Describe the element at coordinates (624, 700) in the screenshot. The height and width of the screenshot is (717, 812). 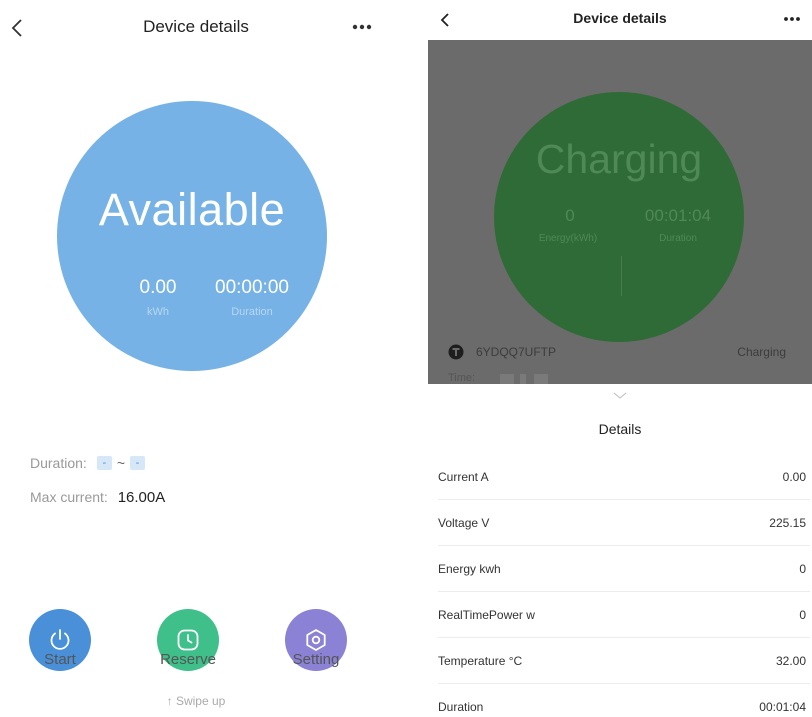
I see `table-row: Duration 00:01:04` at that location.